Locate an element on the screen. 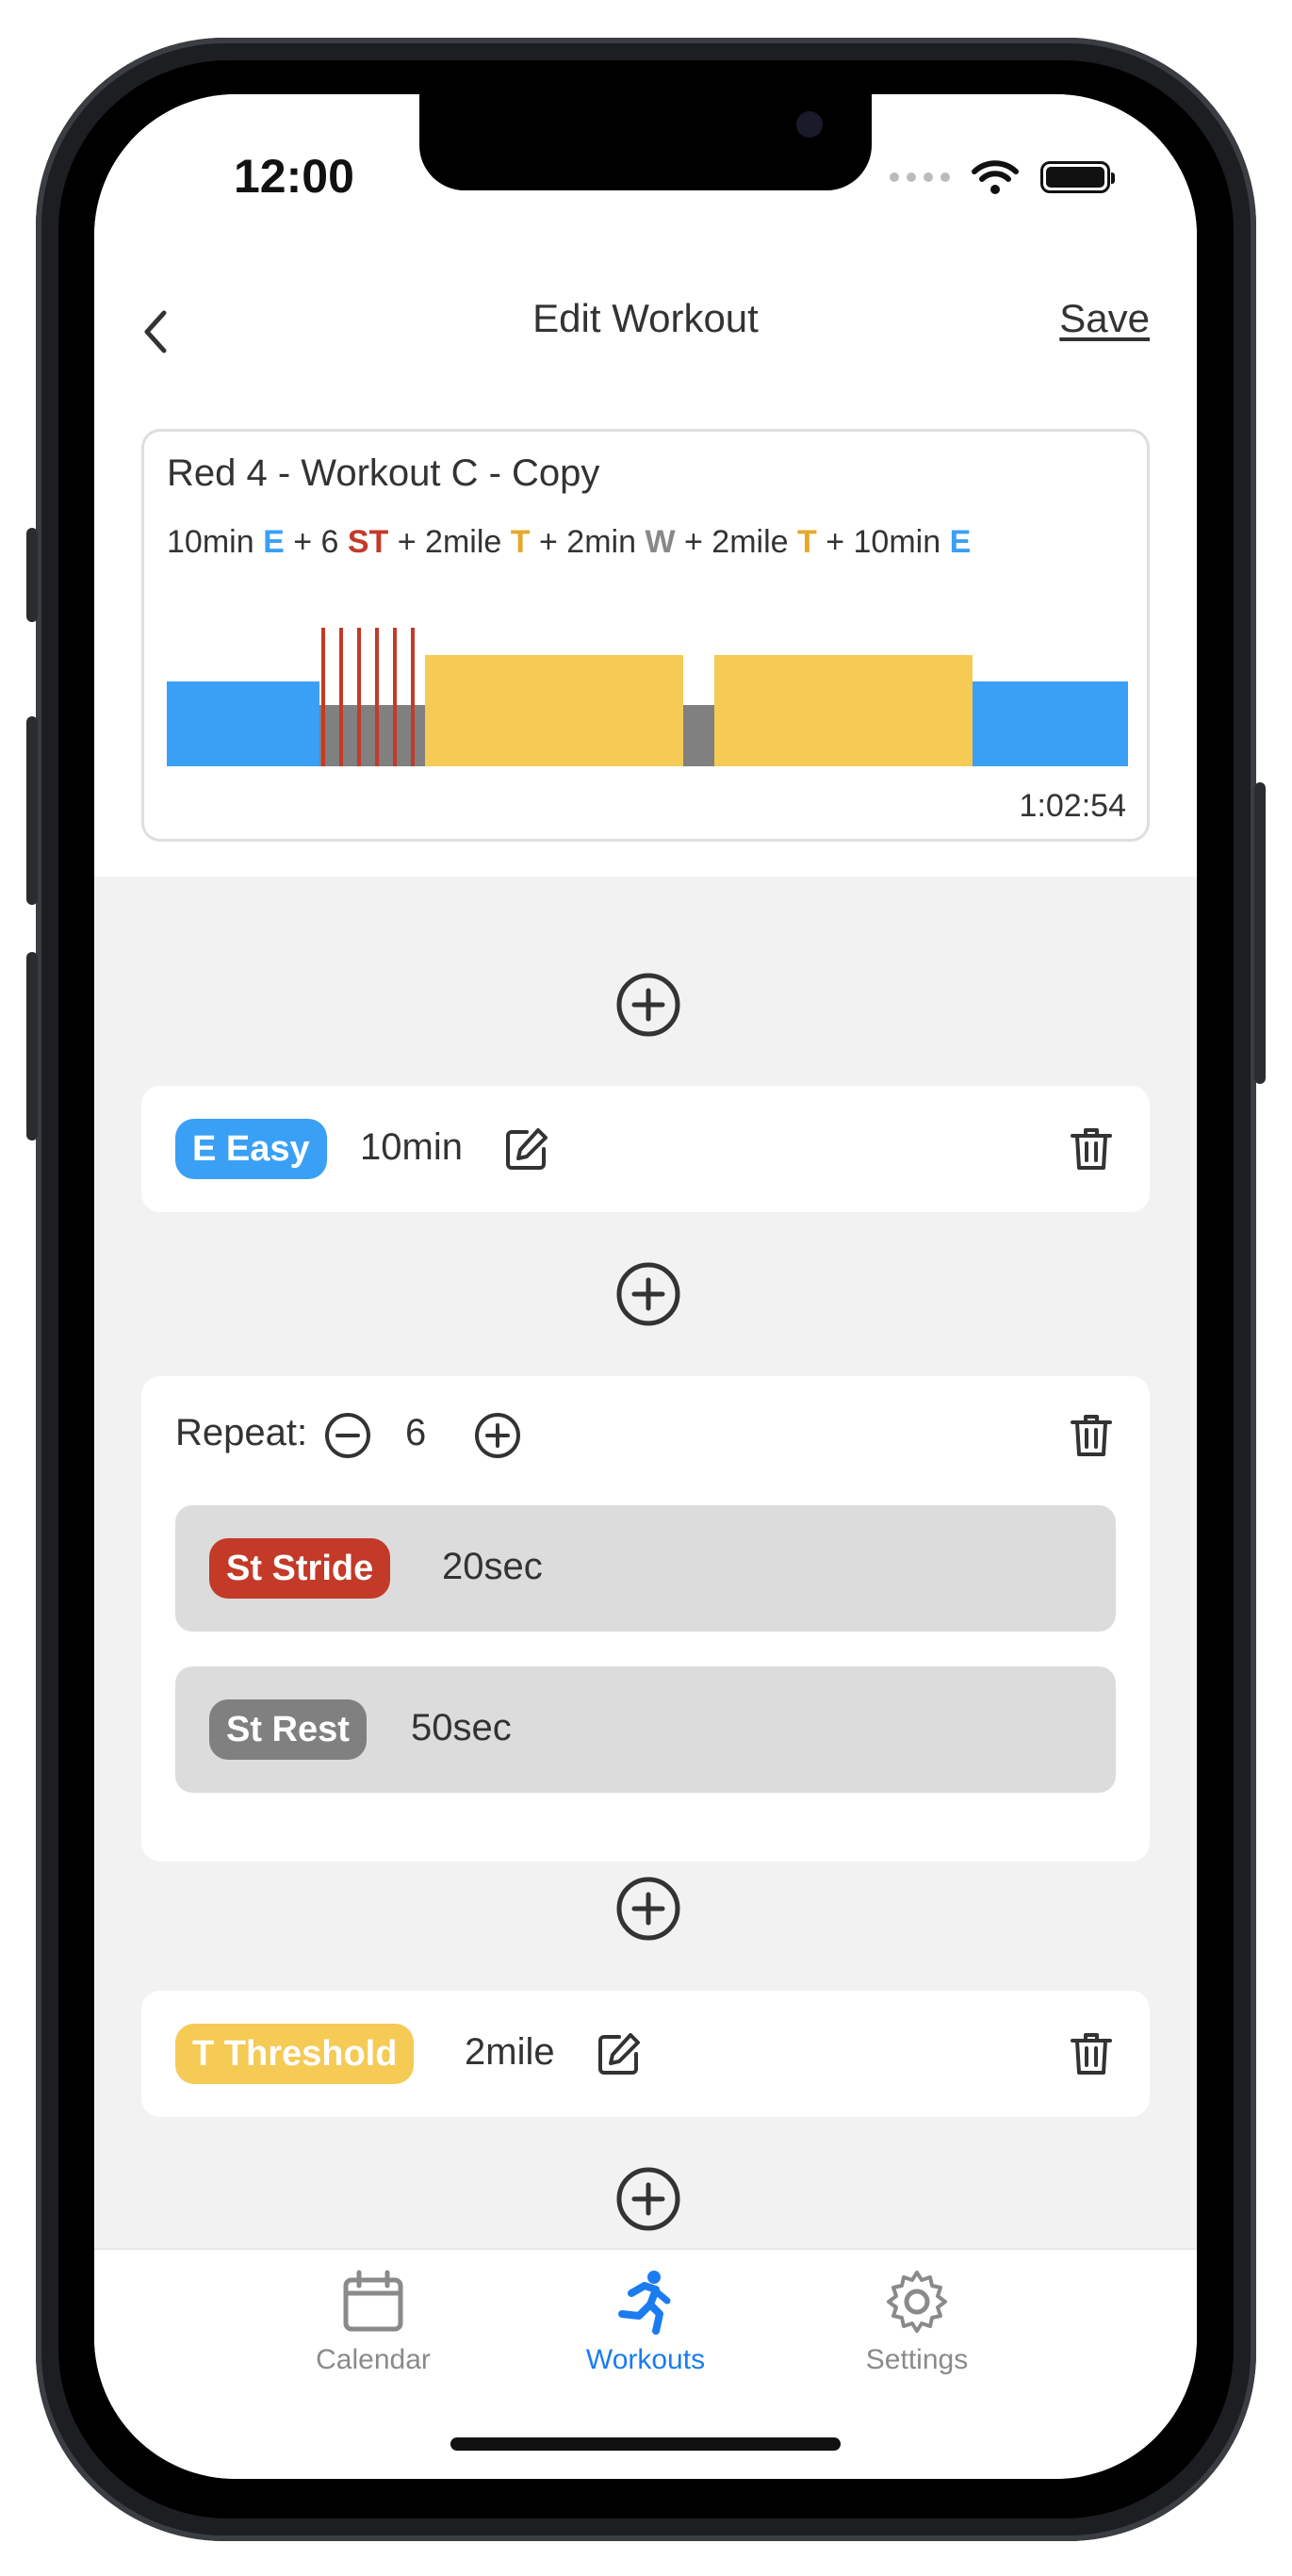  repeat-block-card: Repeat: 6 St Stride 20sec St Rest 50sec is located at coordinates (646, 1619).